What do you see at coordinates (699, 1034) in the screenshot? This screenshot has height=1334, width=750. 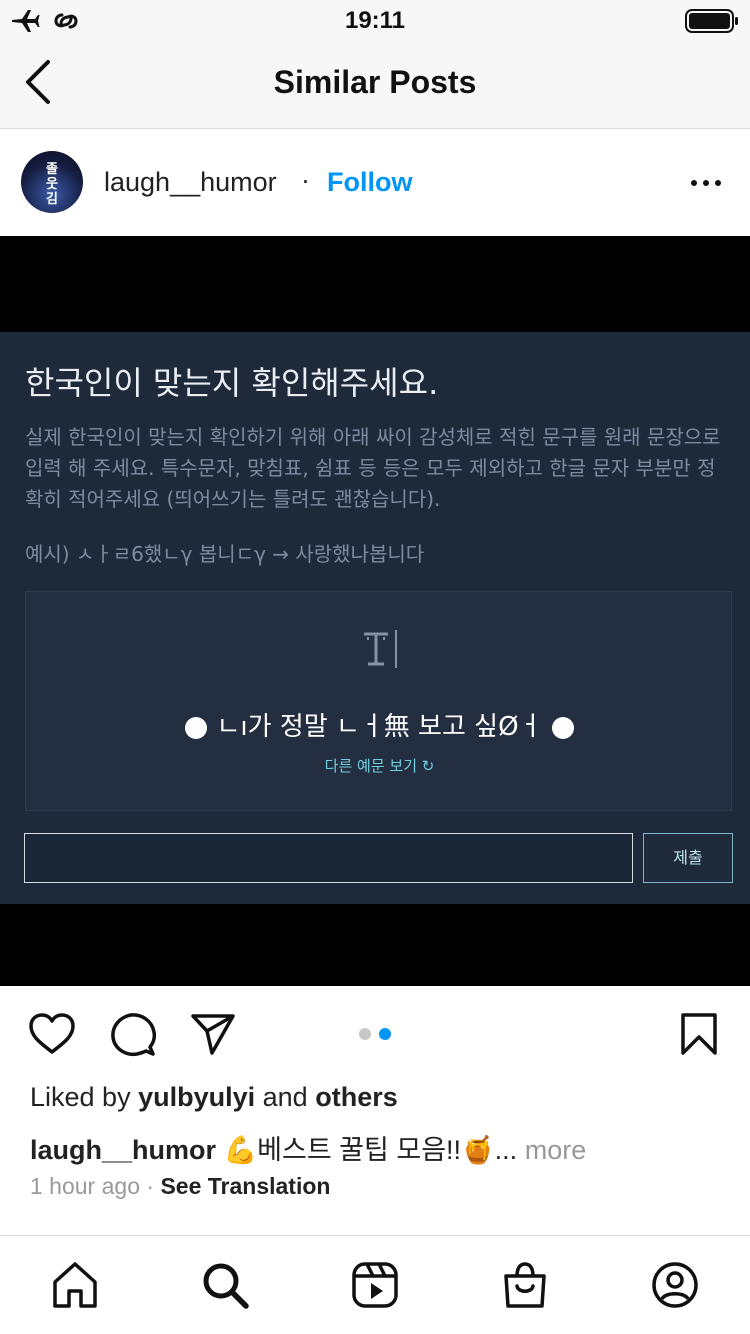 I see `bookmark-icon` at bounding box center [699, 1034].